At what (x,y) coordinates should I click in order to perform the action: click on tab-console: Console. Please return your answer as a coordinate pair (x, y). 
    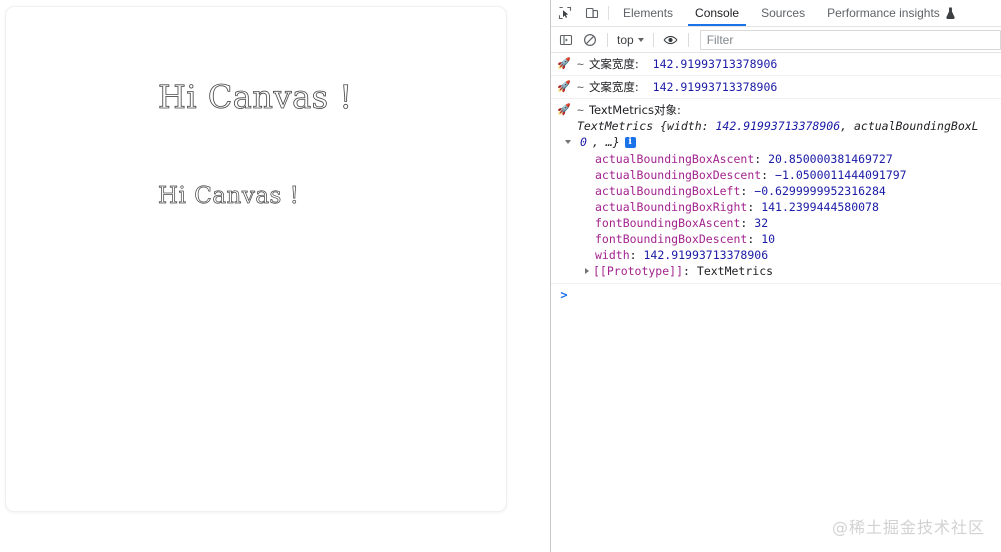
    Looking at the image, I should click on (717, 13).